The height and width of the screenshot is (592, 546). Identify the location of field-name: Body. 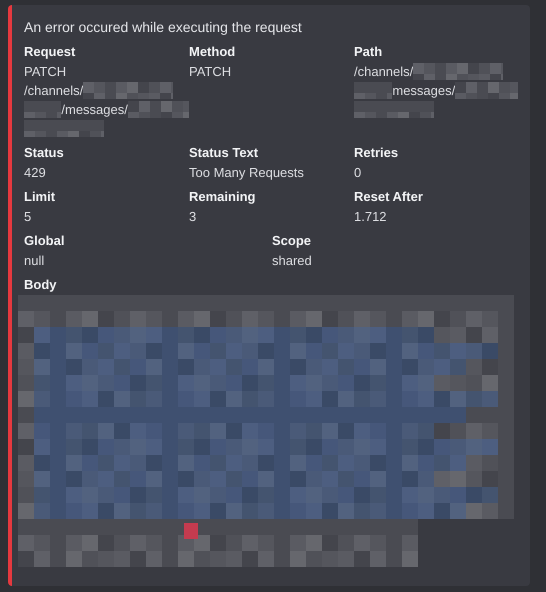
(41, 285).